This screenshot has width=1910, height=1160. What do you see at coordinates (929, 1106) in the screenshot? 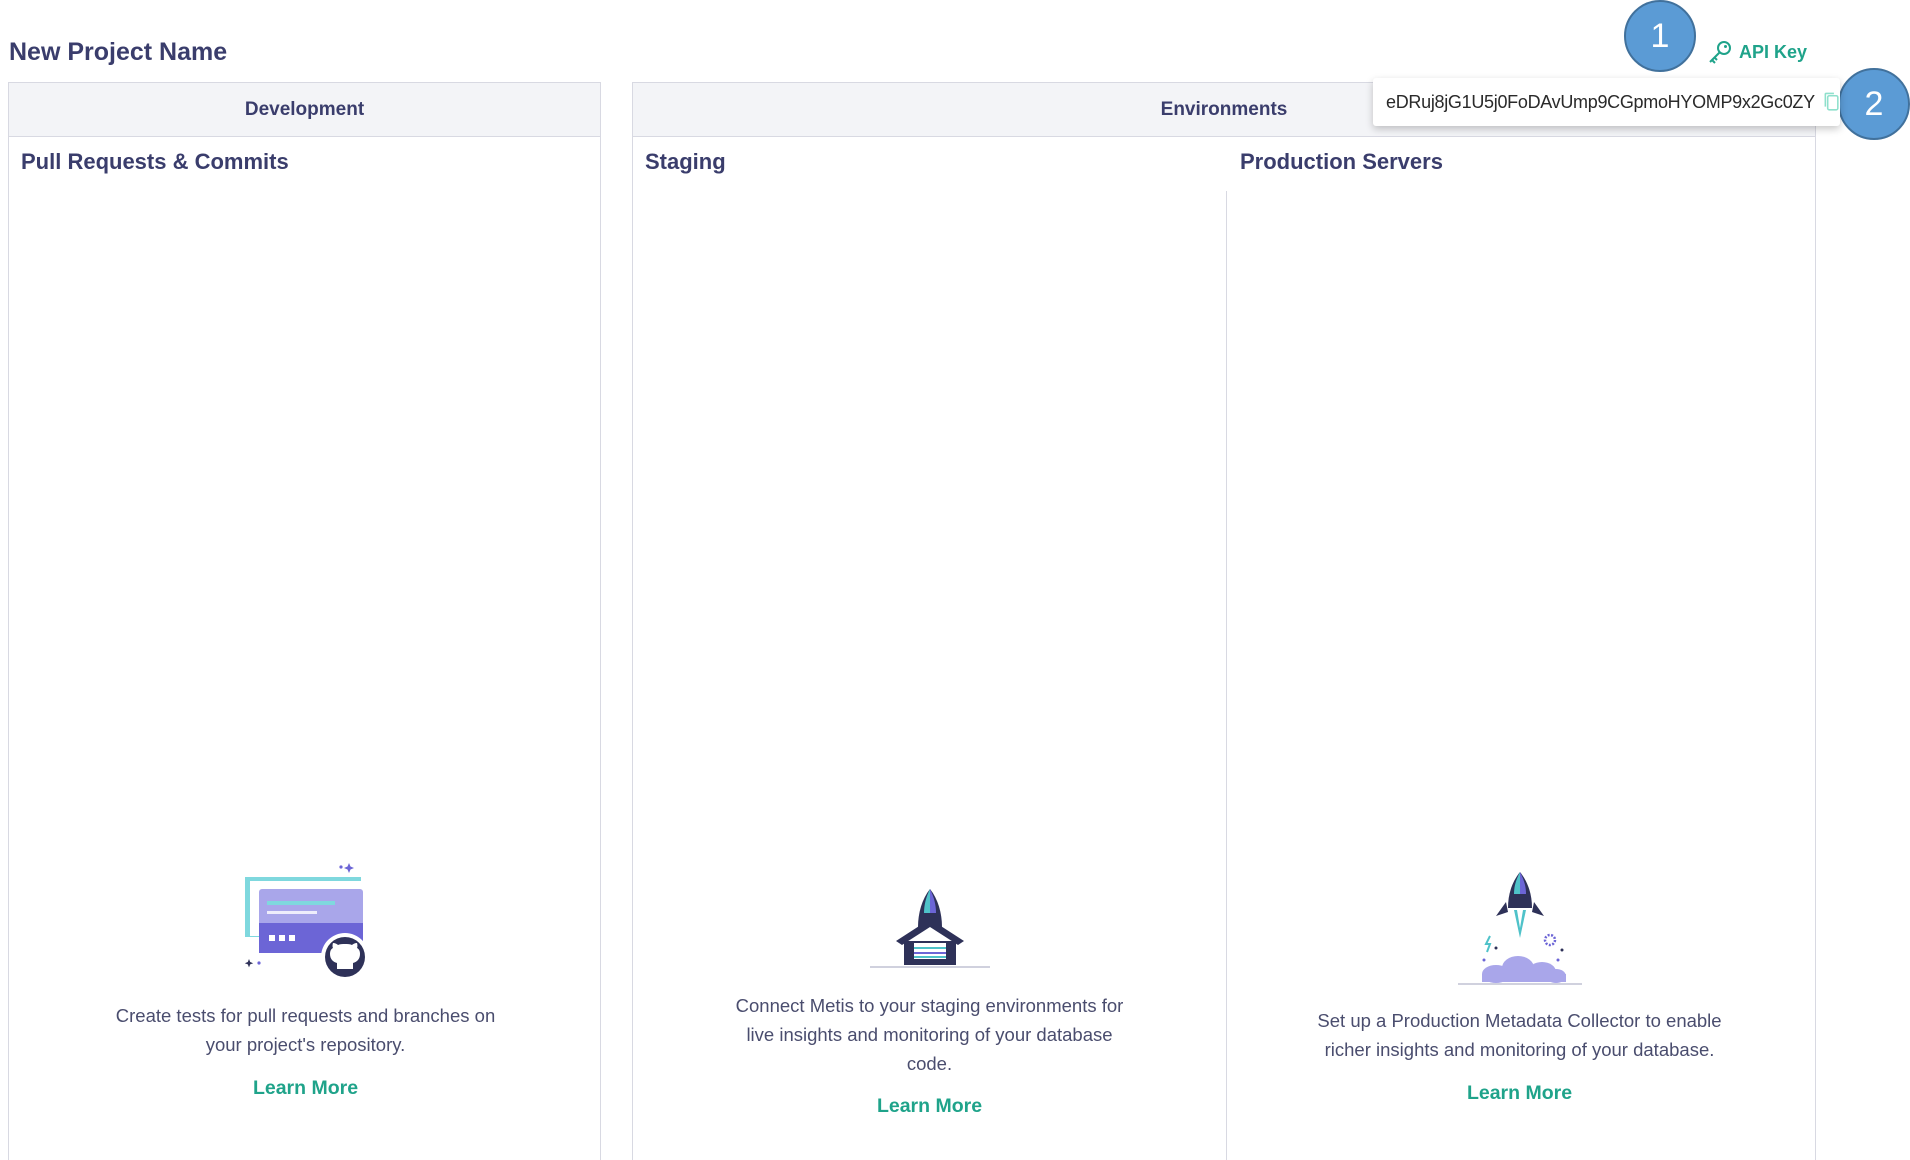
I see `staging-learn-more-link: Learn More` at bounding box center [929, 1106].